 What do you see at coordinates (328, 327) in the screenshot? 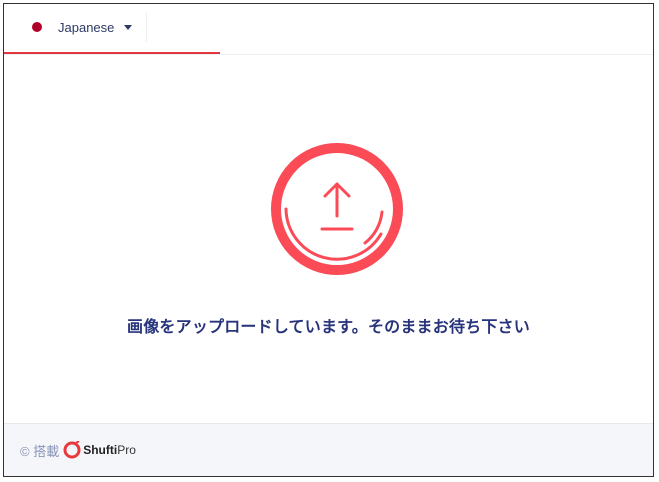
I see `upload-status-message: 画像をアップロードしています。そのままお待ち下さい` at bounding box center [328, 327].